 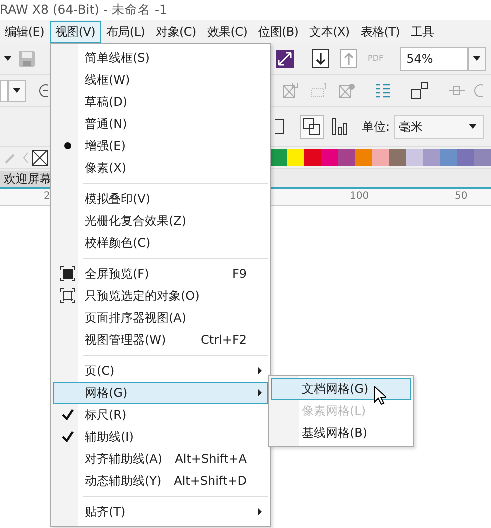 What do you see at coordinates (160, 318) in the screenshot?
I see `menu-item: 页面排序器视图(A)` at bounding box center [160, 318].